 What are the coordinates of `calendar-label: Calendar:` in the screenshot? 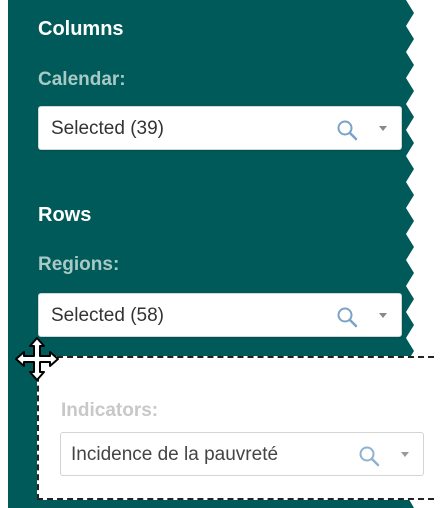 It's located at (82, 79).